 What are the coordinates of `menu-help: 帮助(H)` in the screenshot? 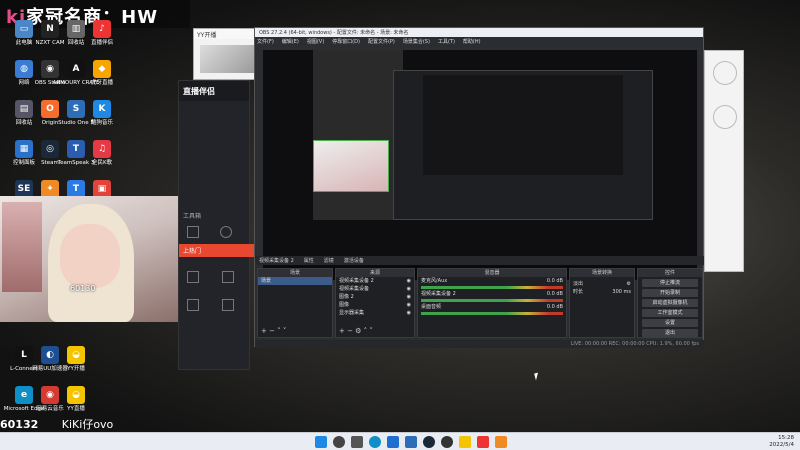 It's located at (472, 41).